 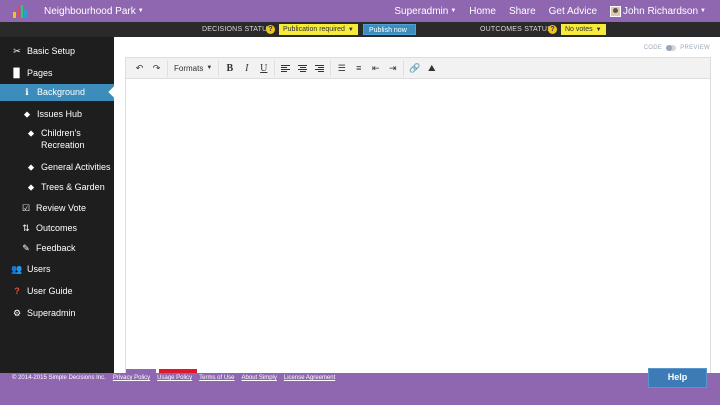 What do you see at coordinates (246, 68) in the screenshot?
I see `italic-icon: I` at bounding box center [246, 68].